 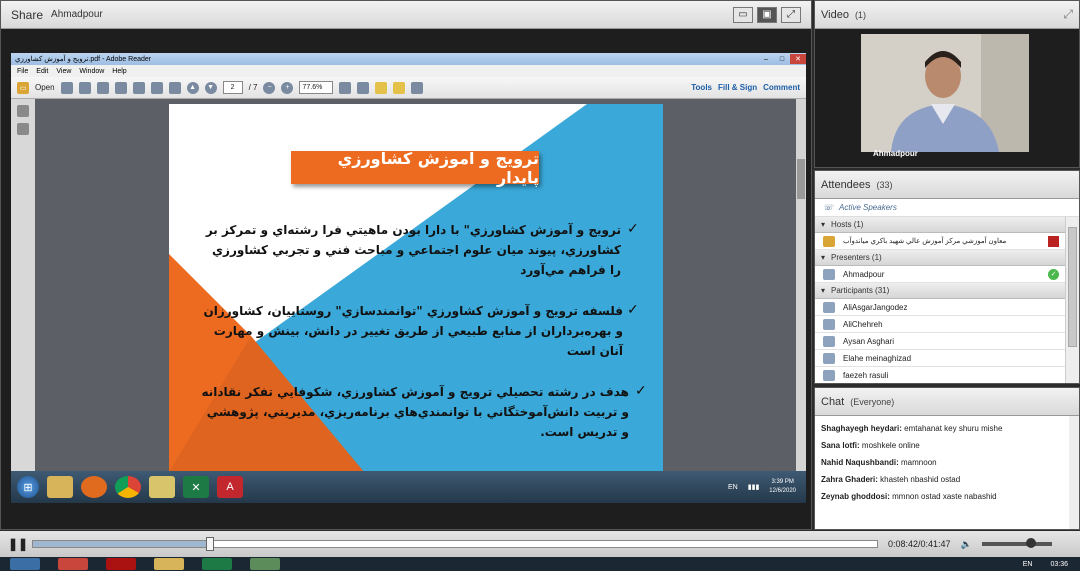 I want to click on menu-file: File, so click(x=22, y=71).